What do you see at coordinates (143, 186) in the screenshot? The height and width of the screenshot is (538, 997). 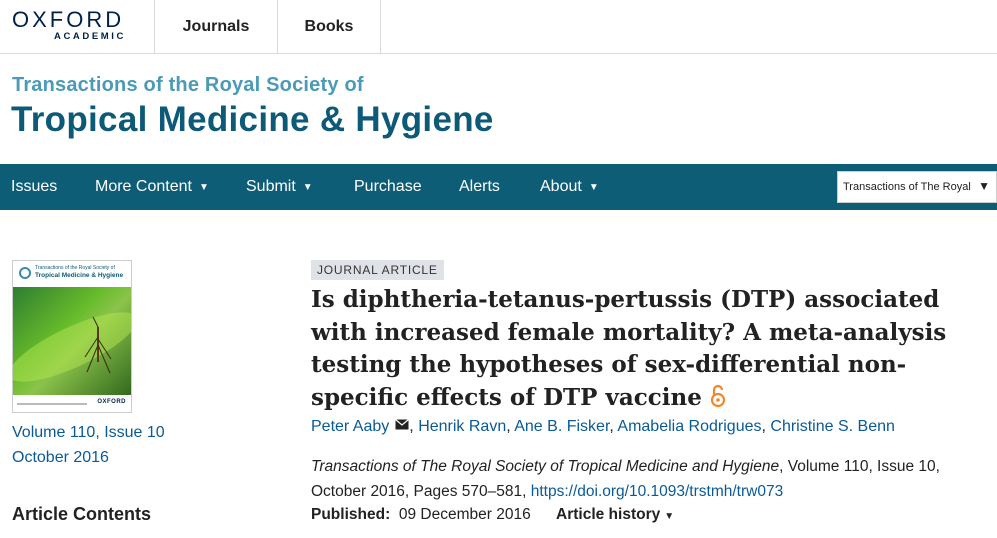 I see `nav-more-content-label: More Content` at bounding box center [143, 186].